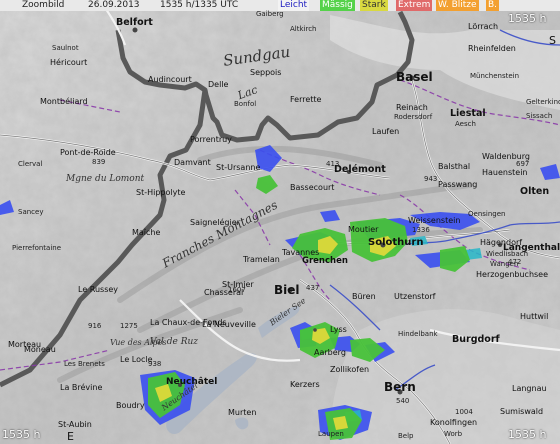 The height and width of the screenshot is (444, 560). Describe the element at coordinates (287, 290) in the screenshot. I see `city-label: Biel` at that location.